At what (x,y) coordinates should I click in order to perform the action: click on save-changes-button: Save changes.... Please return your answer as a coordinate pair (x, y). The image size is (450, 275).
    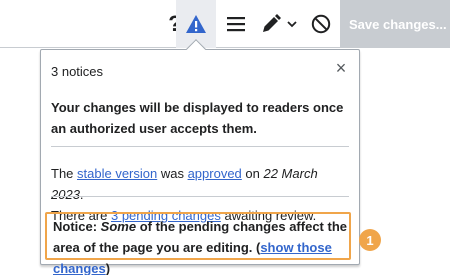
    Looking at the image, I should click on (395, 24).